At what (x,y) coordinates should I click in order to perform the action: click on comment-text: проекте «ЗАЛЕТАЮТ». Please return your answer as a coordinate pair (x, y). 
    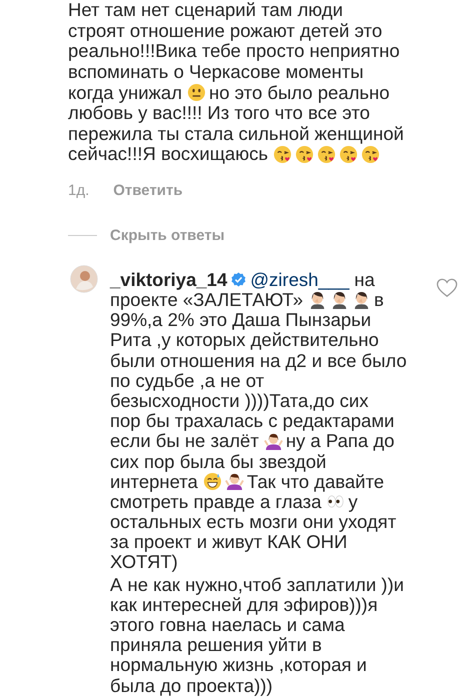
    Looking at the image, I should click on (207, 300).